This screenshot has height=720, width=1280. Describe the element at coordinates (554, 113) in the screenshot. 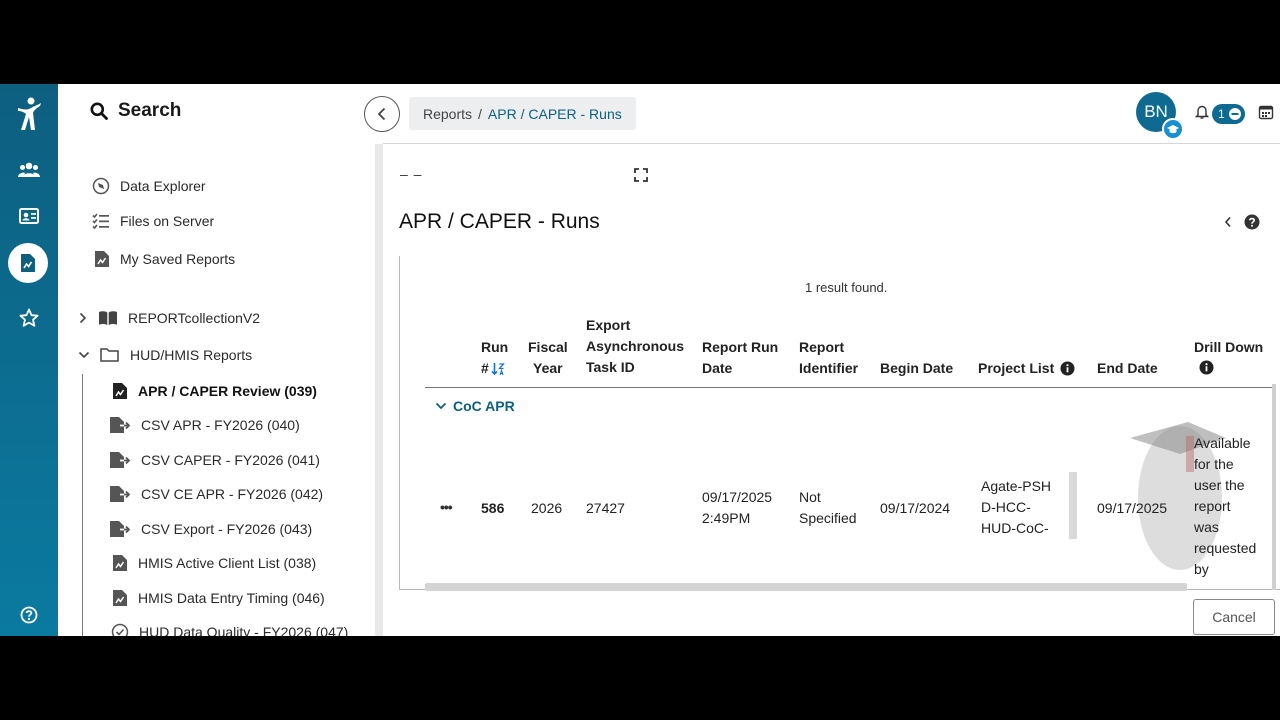

I see `breadcrumb-current: APR / CAPER - Runs` at that location.